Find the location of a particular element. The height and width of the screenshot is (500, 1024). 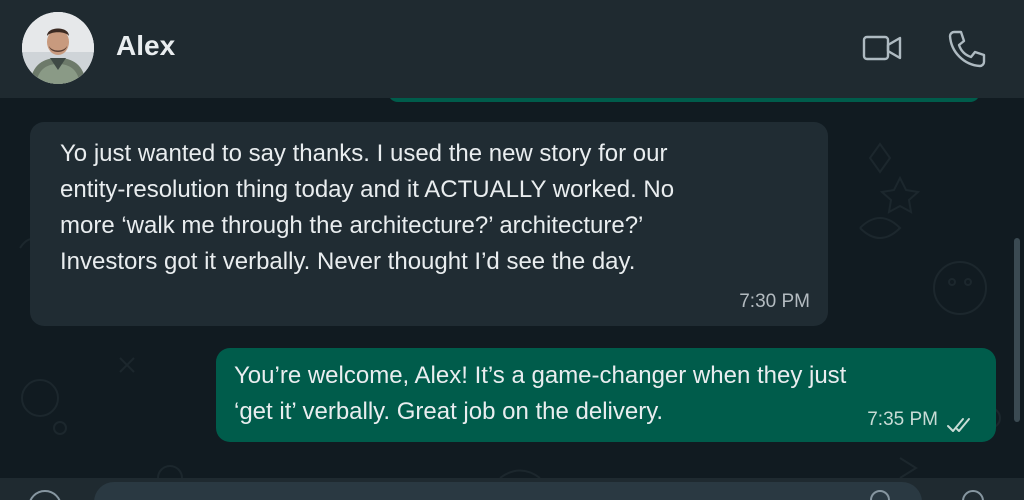

avatar is located at coordinates (58, 48).